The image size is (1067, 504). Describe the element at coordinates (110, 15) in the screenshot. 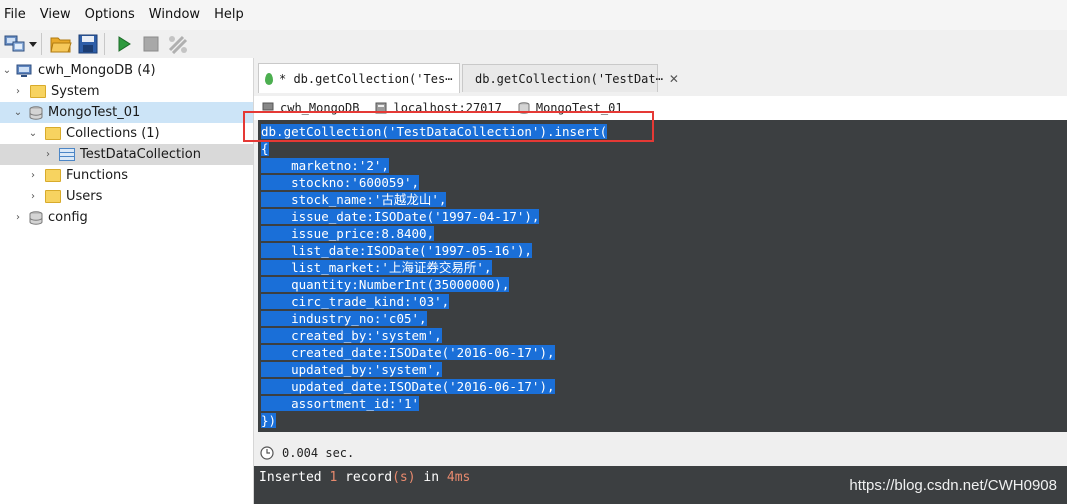

I see `menu-options: Options` at that location.